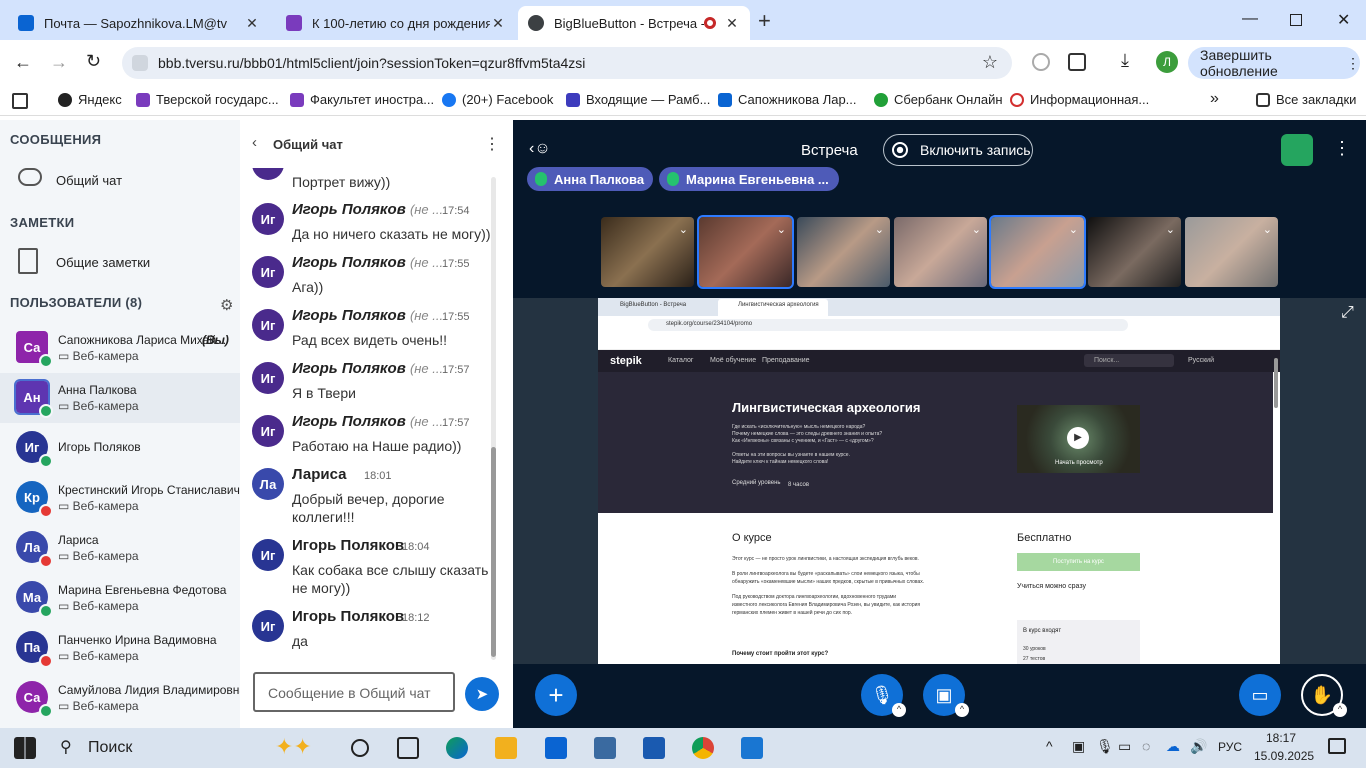  What do you see at coordinates (1250, 19) in the screenshot?
I see `minimize-icon: —` at bounding box center [1250, 19].